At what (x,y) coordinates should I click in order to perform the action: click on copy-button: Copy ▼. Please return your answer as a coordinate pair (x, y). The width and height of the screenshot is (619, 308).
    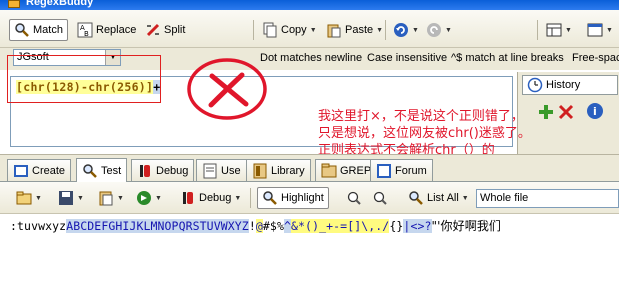
    Looking at the image, I should click on (289, 30).